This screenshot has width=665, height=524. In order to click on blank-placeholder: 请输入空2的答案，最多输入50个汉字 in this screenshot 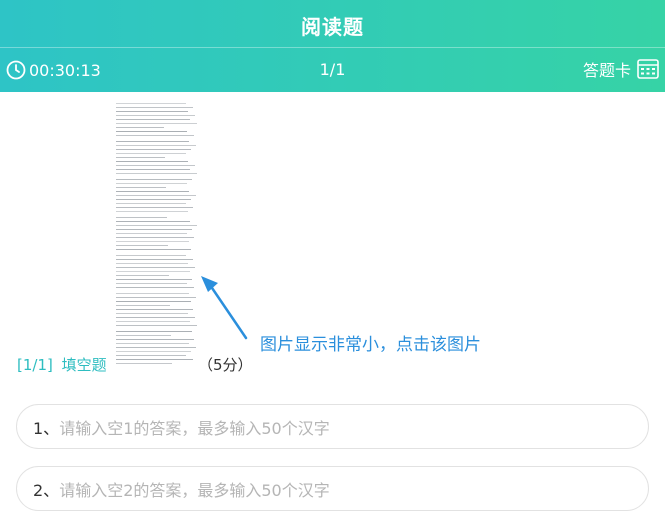, I will do `click(194, 490)`.